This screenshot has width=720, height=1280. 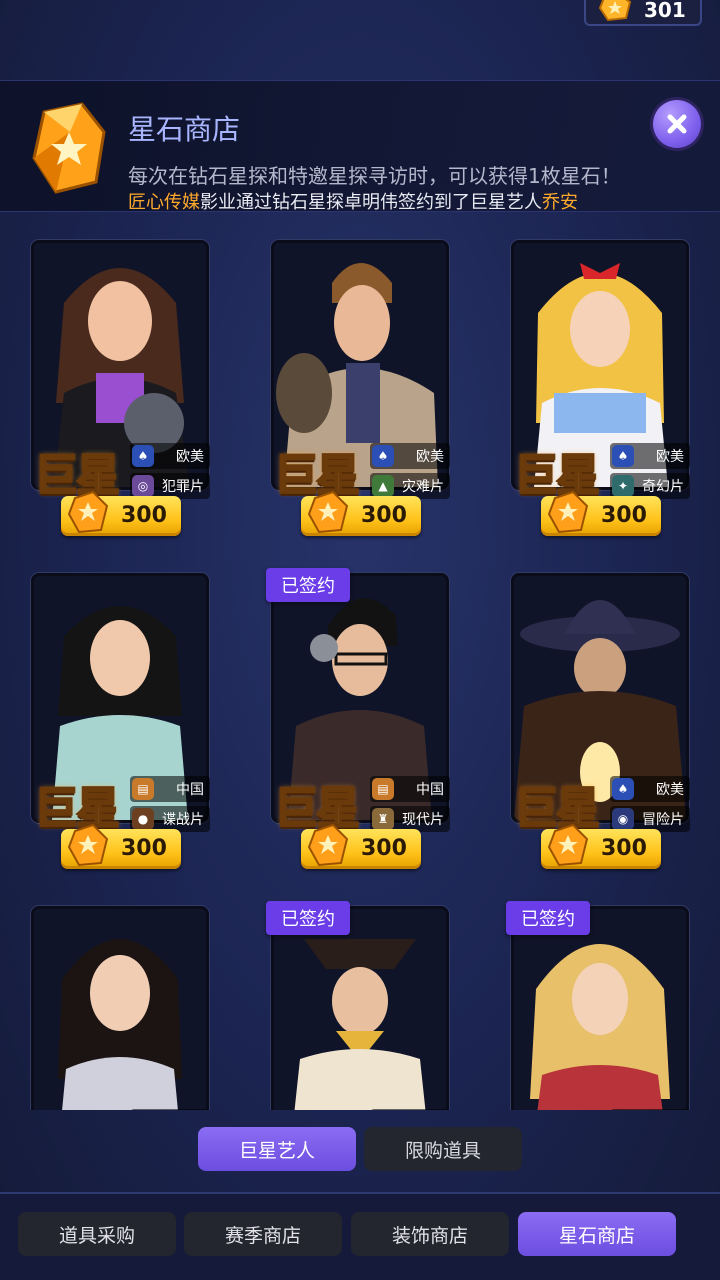 What do you see at coordinates (143, 819) in the screenshot?
I see `genre-icon: ●` at bounding box center [143, 819].